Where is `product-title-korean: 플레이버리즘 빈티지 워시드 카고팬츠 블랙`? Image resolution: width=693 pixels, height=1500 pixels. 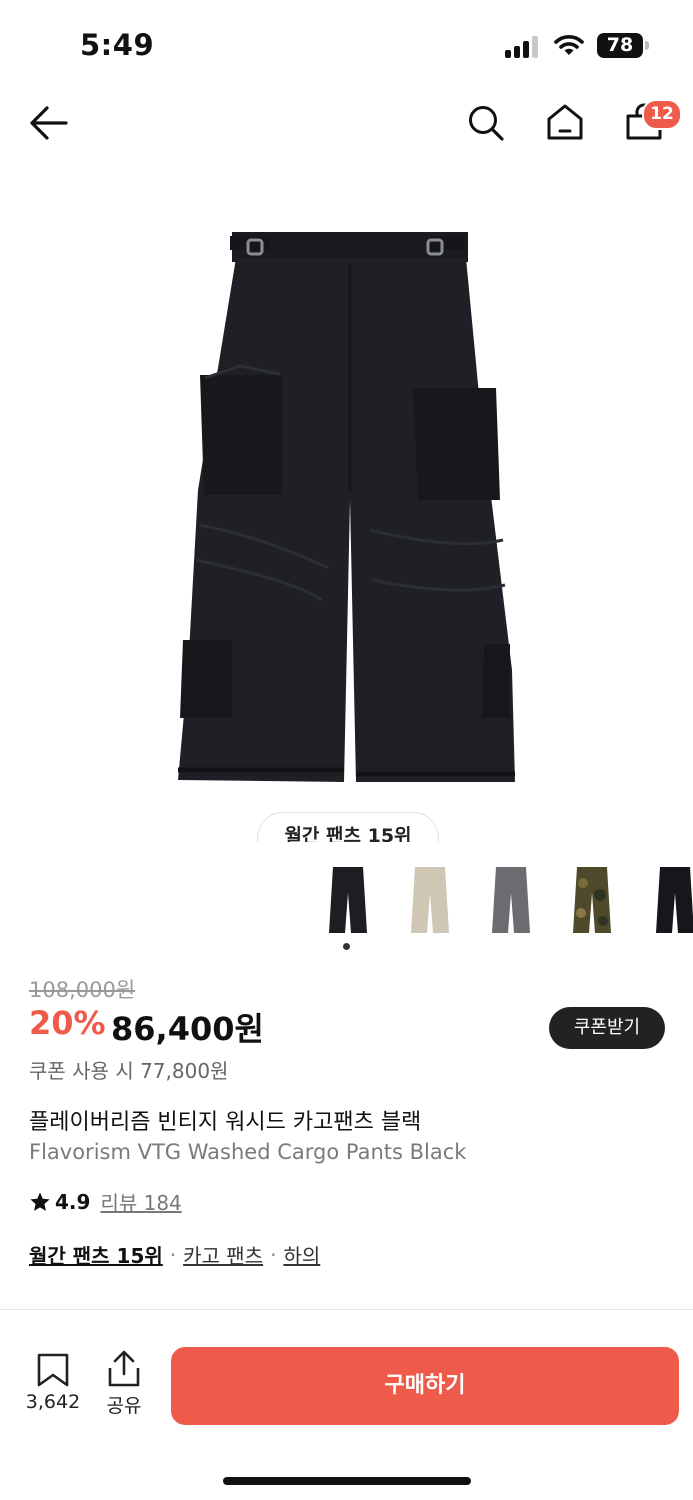
product-title-korean: 플레이버리즘 빈티지 워시드 카고팬츠 블랙 is located at coordinates (225, 1122).